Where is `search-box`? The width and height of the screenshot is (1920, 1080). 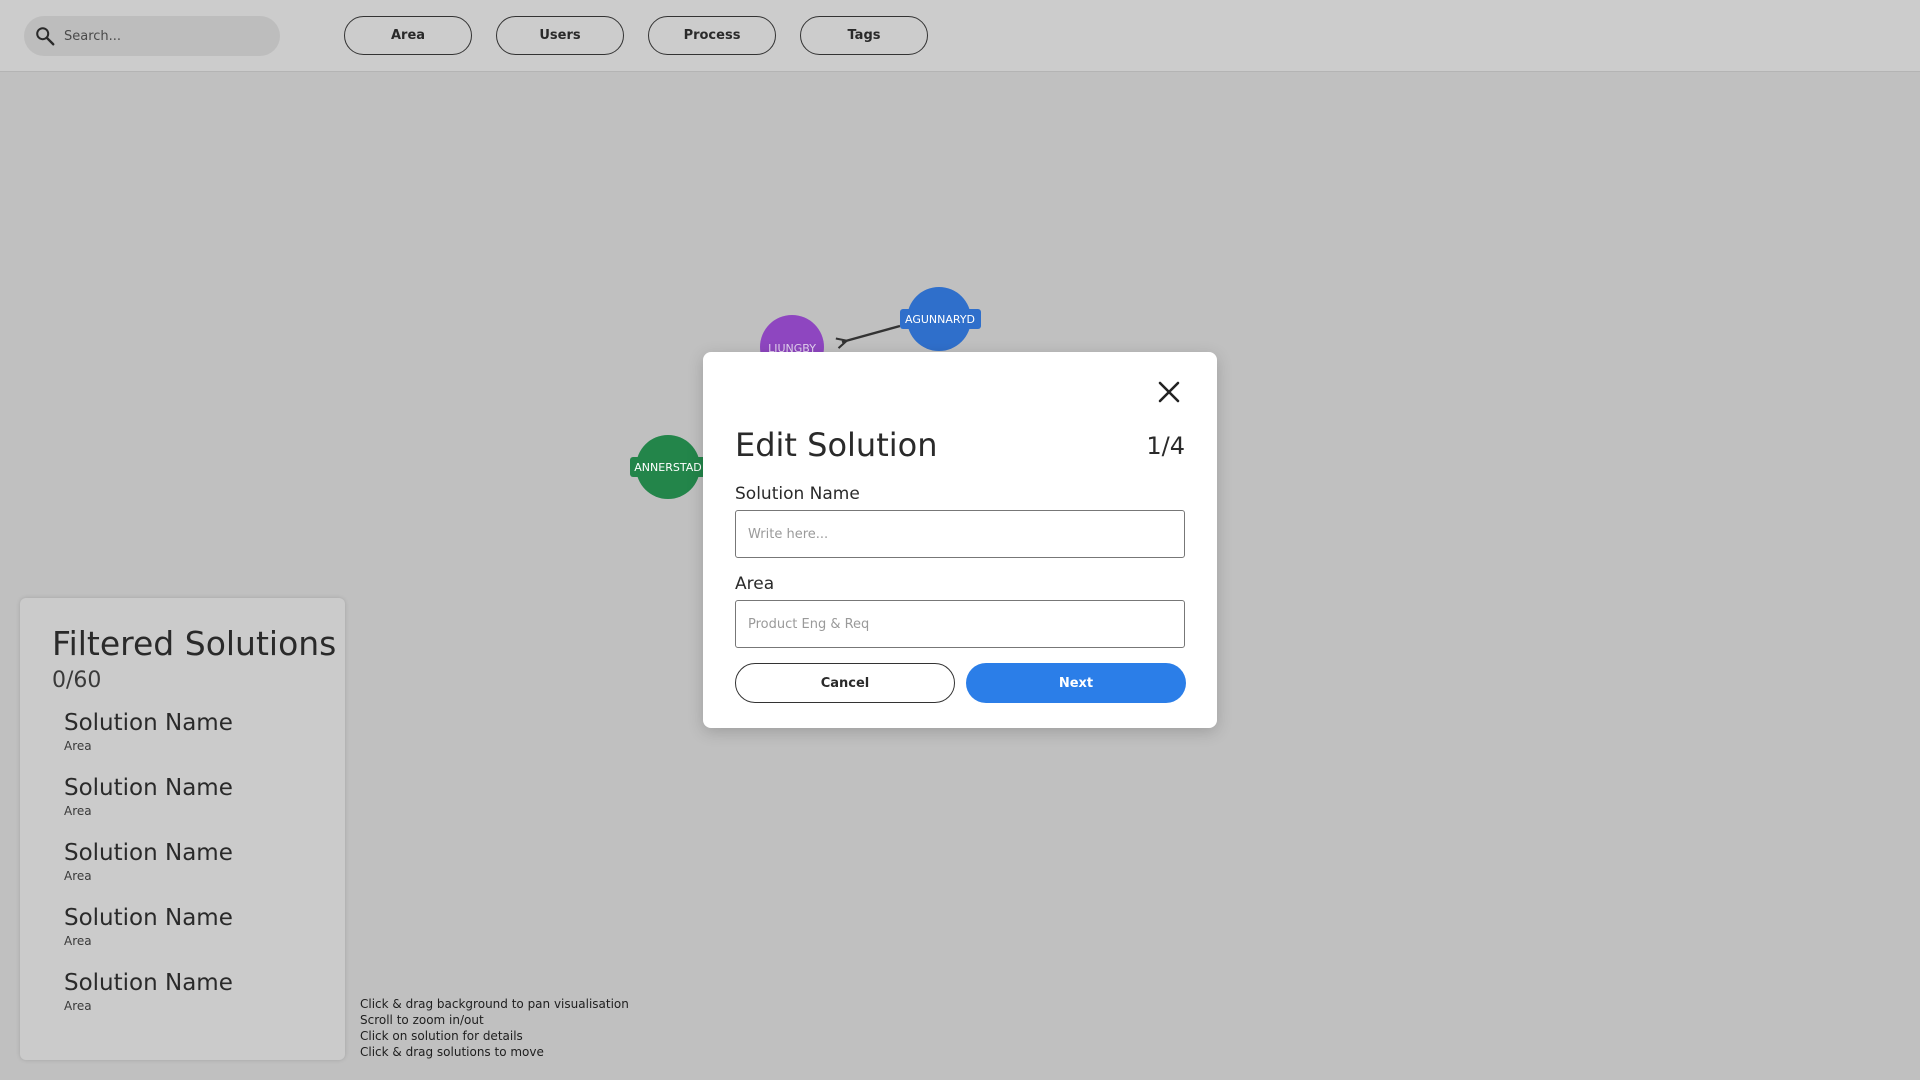 search-box is located at coordinates (152, 36).